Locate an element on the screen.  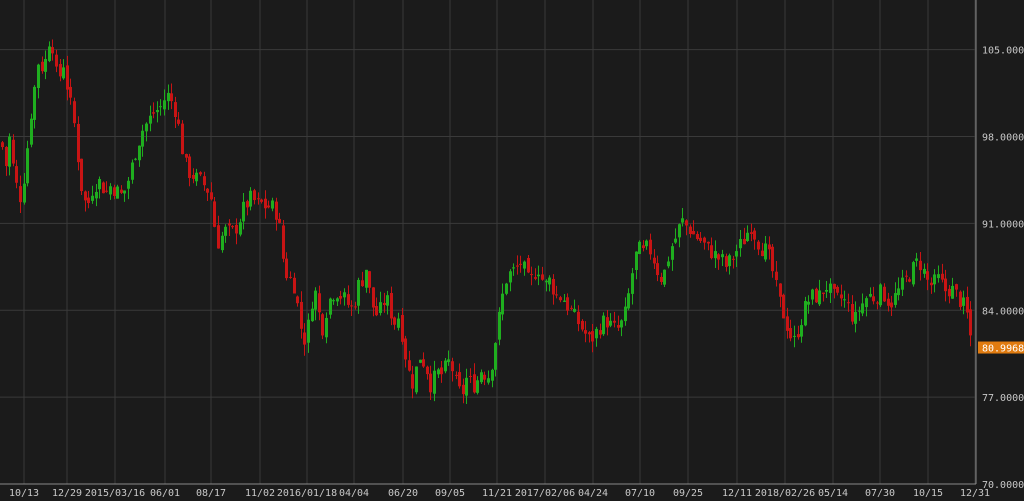
x-tick-label: 08/17 is located at coordinates (211, 492).